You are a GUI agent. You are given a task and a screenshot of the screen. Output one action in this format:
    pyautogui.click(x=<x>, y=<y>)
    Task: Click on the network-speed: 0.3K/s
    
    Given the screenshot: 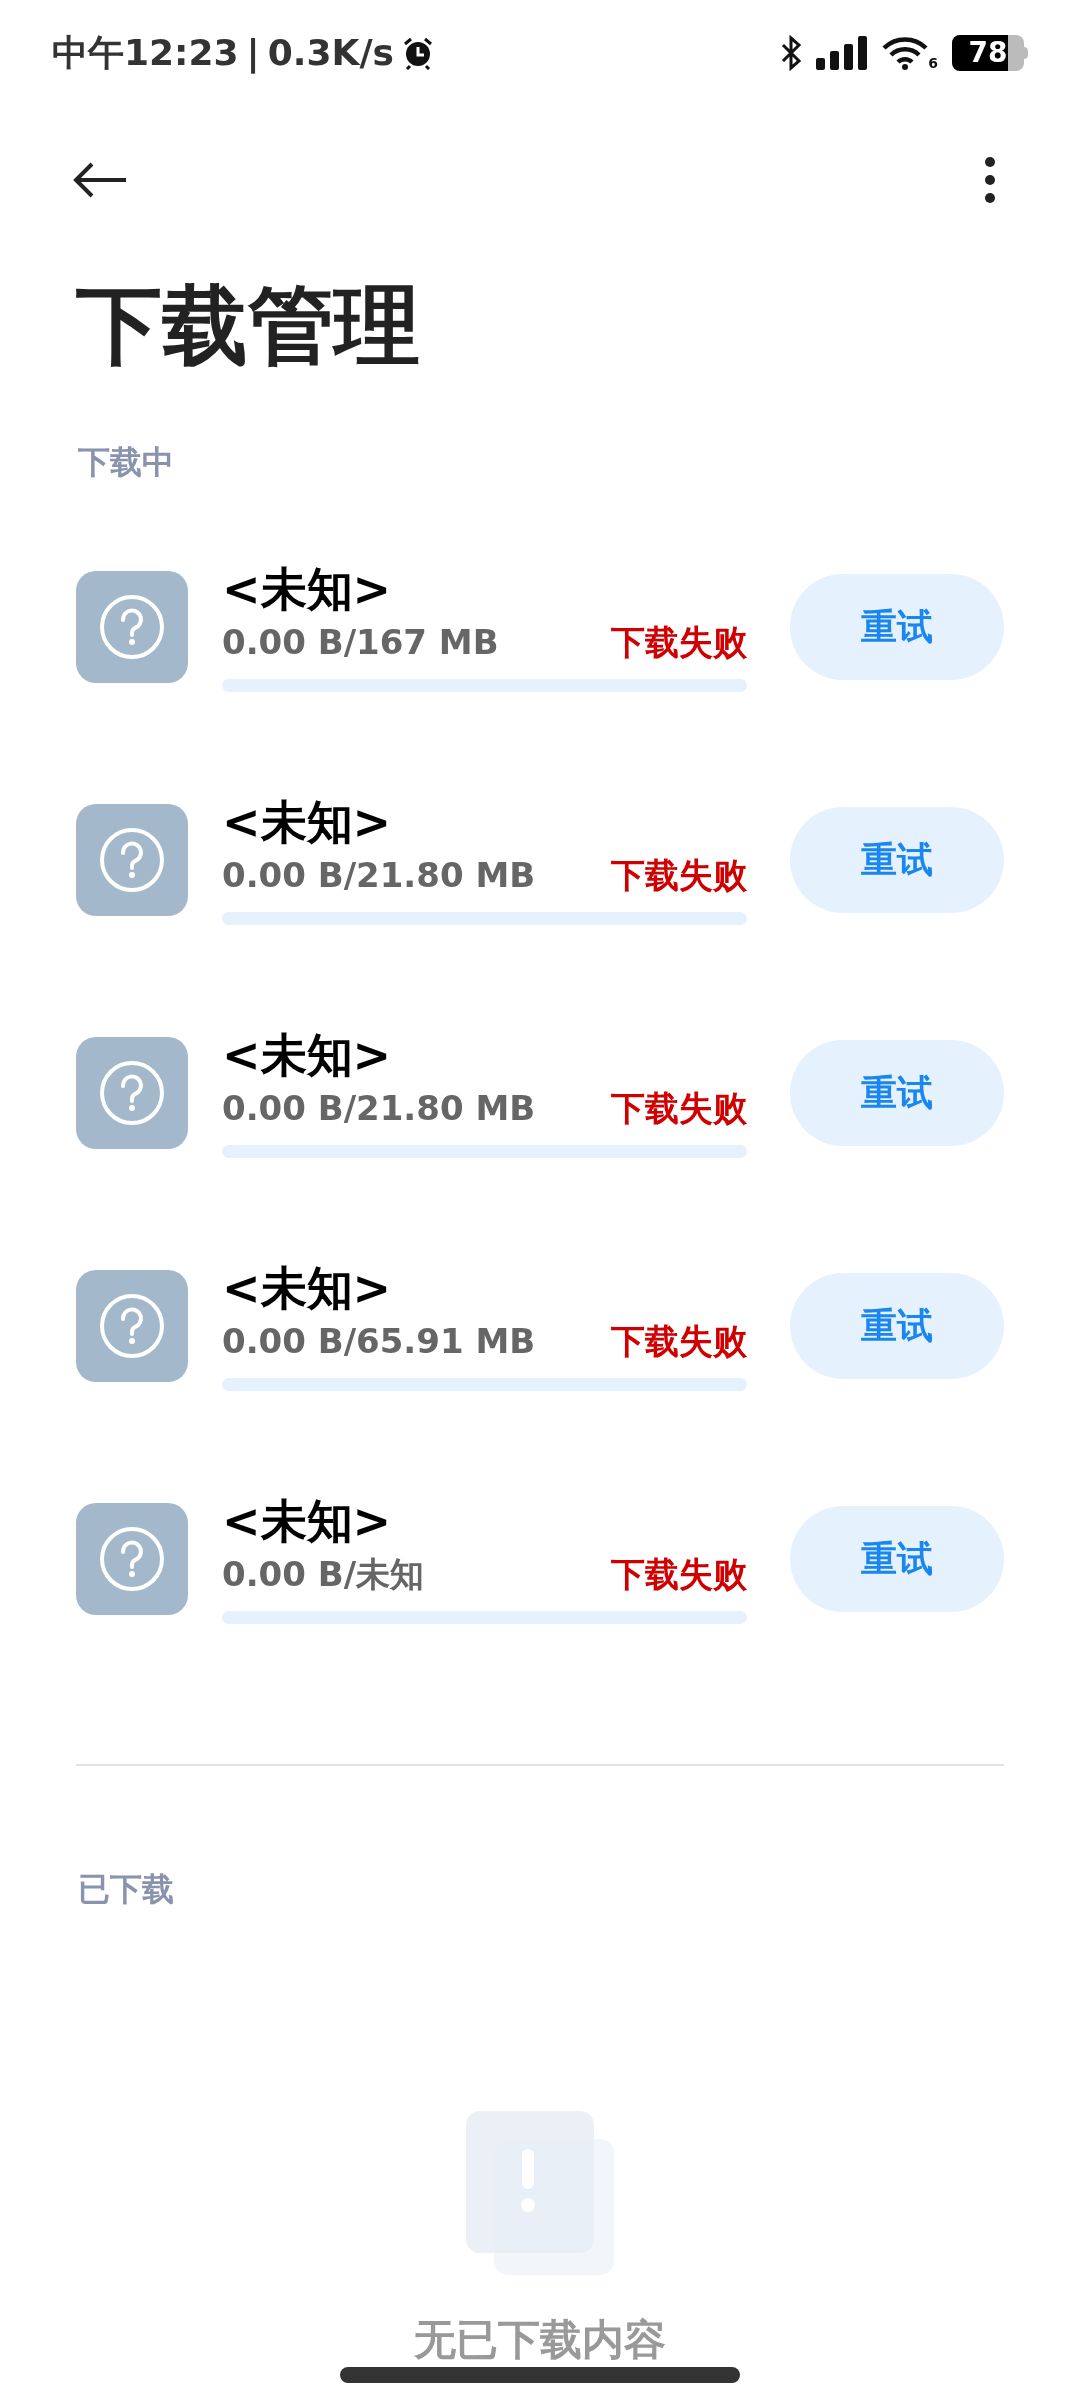 What is the action you would take?
    pyautogui.click(x=330, y=52)
    